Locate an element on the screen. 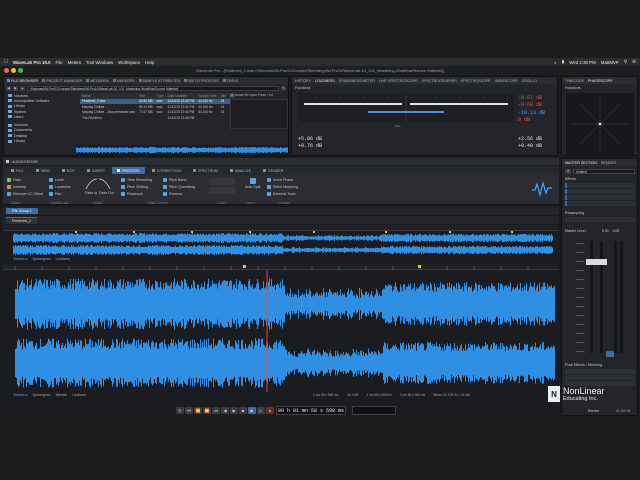 The height and width of the screenshot is (480, 640). overview-tab-loudness: Loudness is located at coordinates (63, 259).